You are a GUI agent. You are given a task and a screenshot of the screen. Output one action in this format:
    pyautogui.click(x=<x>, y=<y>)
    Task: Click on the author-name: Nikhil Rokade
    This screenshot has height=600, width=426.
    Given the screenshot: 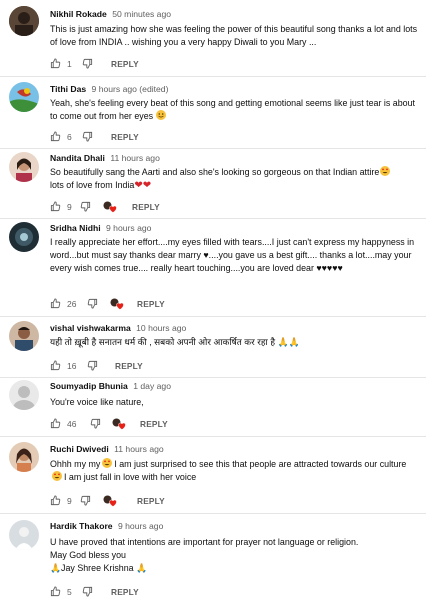 What is the action you would take?
    pyautogui.click(x=78, y=14)
    